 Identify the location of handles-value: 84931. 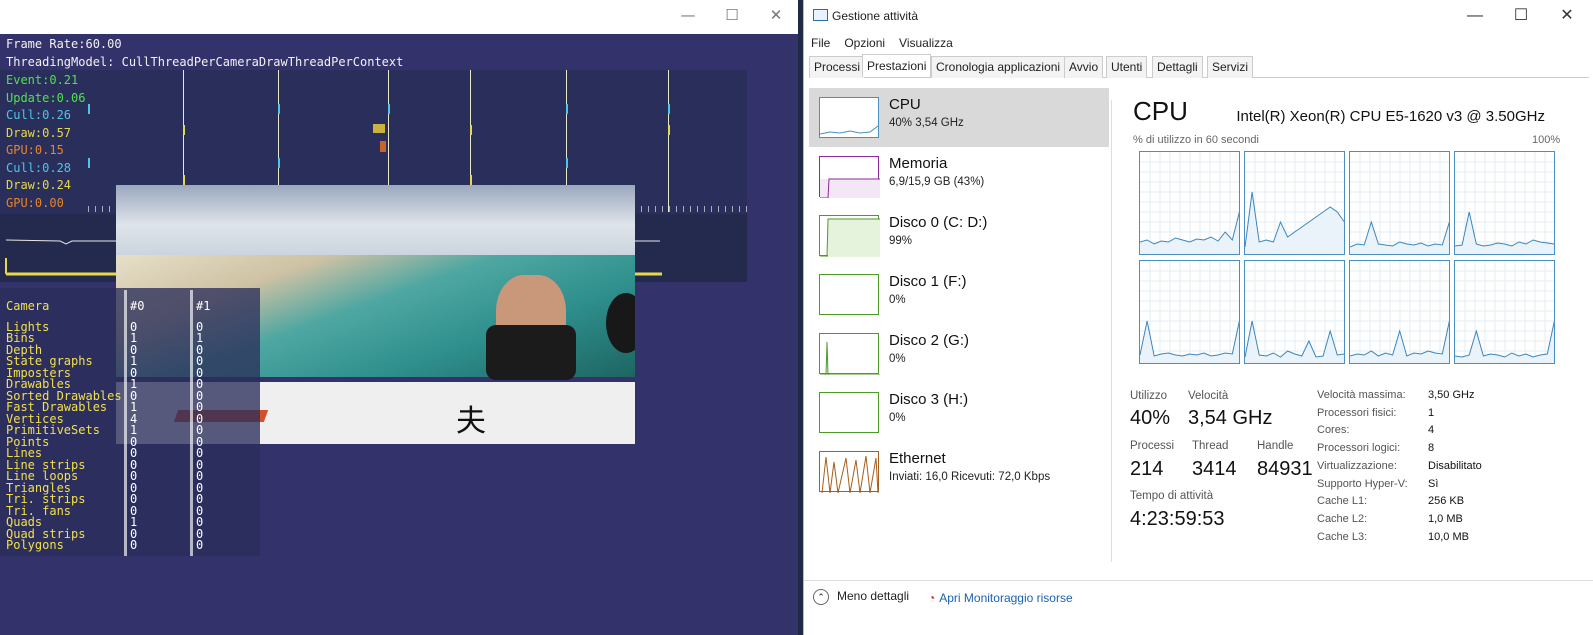
(1285, 469).